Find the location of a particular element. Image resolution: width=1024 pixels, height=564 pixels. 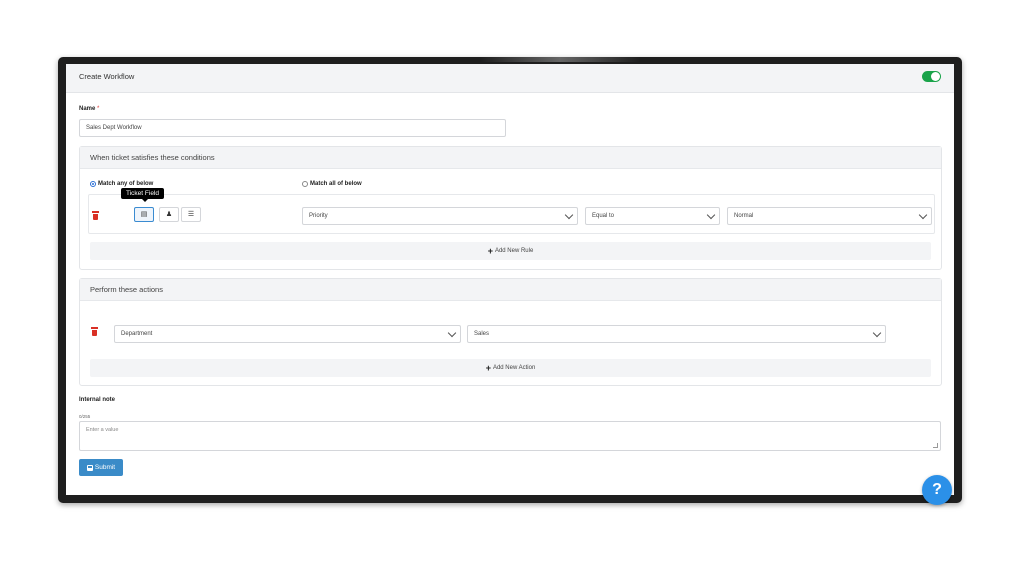

rule-value-value: Normal is located at coordinates (744, 216).